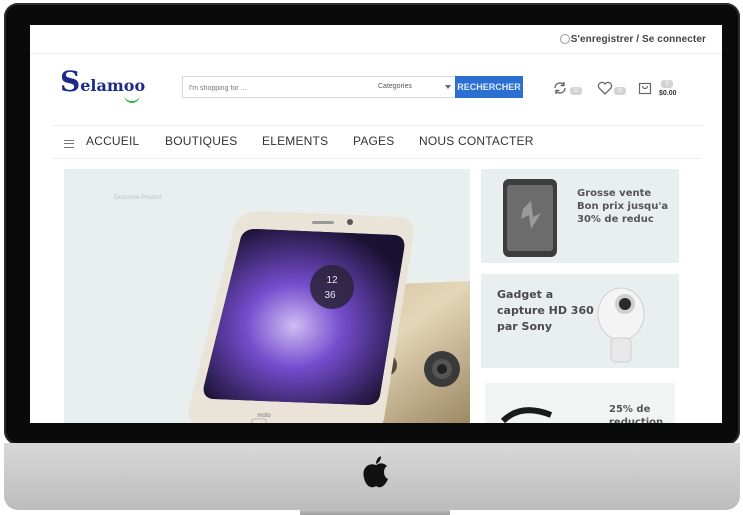 This screenshot has height=515, width=743. Describe the element at coordinates (132, 99) in the screenshot. I see `logo-smile` at that location.